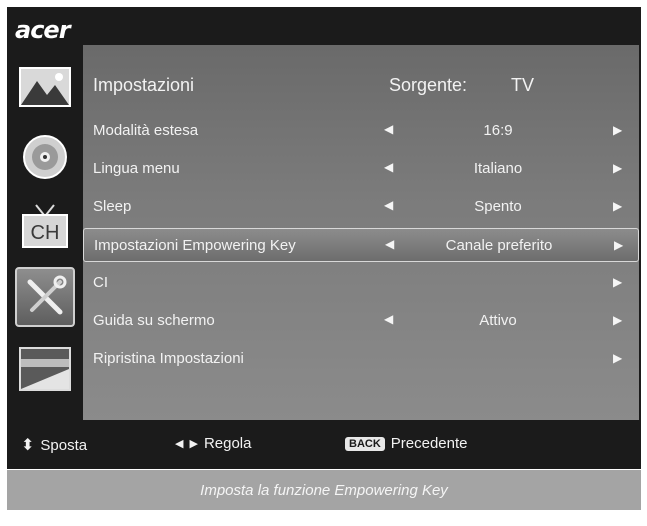 Image resolution: width=647 pixels, height=526 pixels. What do you see at coordinates (144, 85) in the screenshot?
I see `page-title: Impostazioni` at bounding box center [144, 85].